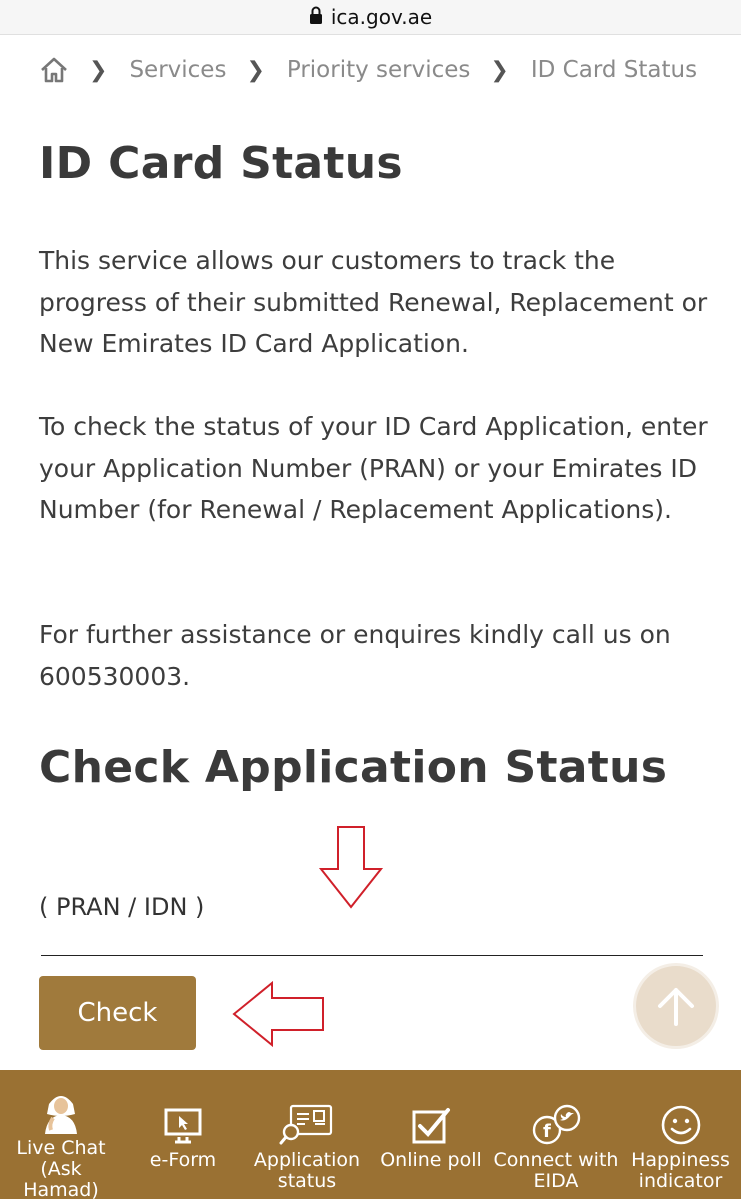 This screenshot has height=1201, width=741. Describe the element at coordinates (316, 17) in the screenshot. I see `lock-icon` at that location.